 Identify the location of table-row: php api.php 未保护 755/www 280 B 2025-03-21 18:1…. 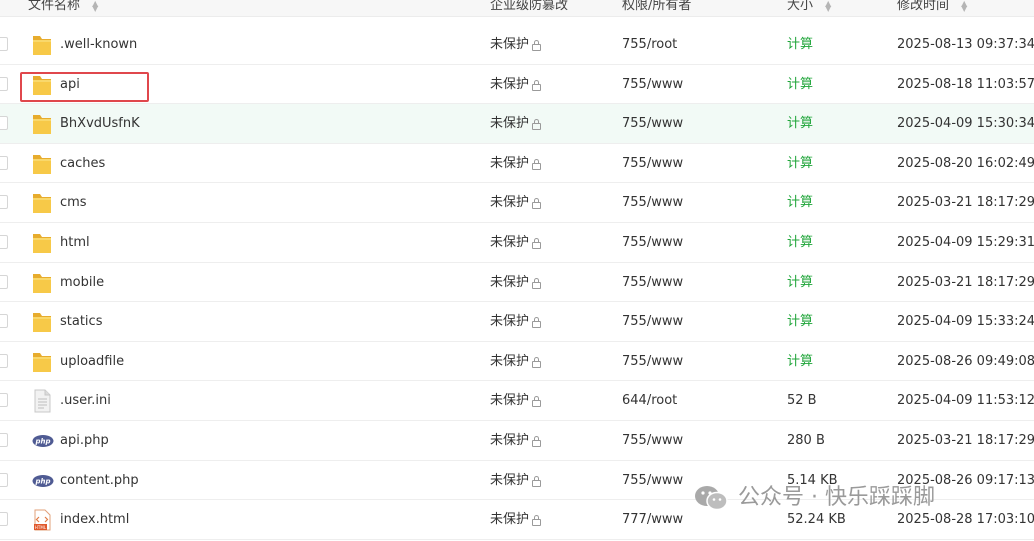
(517, 441).